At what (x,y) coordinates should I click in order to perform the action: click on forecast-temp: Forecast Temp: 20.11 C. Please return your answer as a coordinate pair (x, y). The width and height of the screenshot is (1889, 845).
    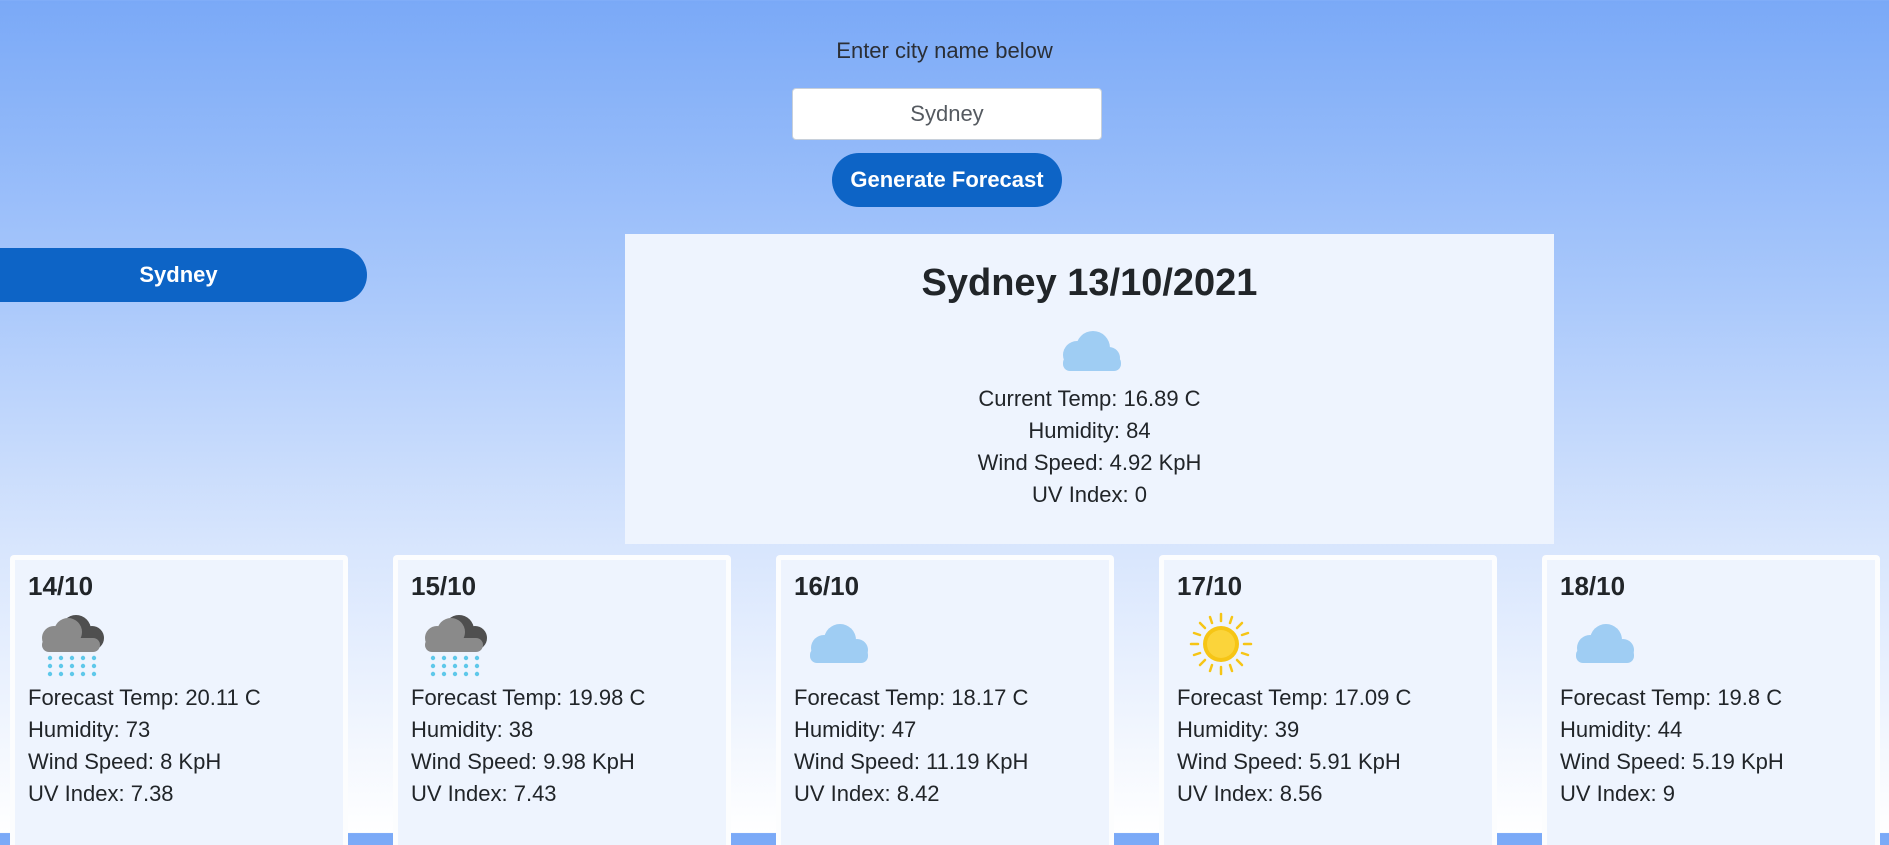
    Looking at the image, I should click on (144, 697).